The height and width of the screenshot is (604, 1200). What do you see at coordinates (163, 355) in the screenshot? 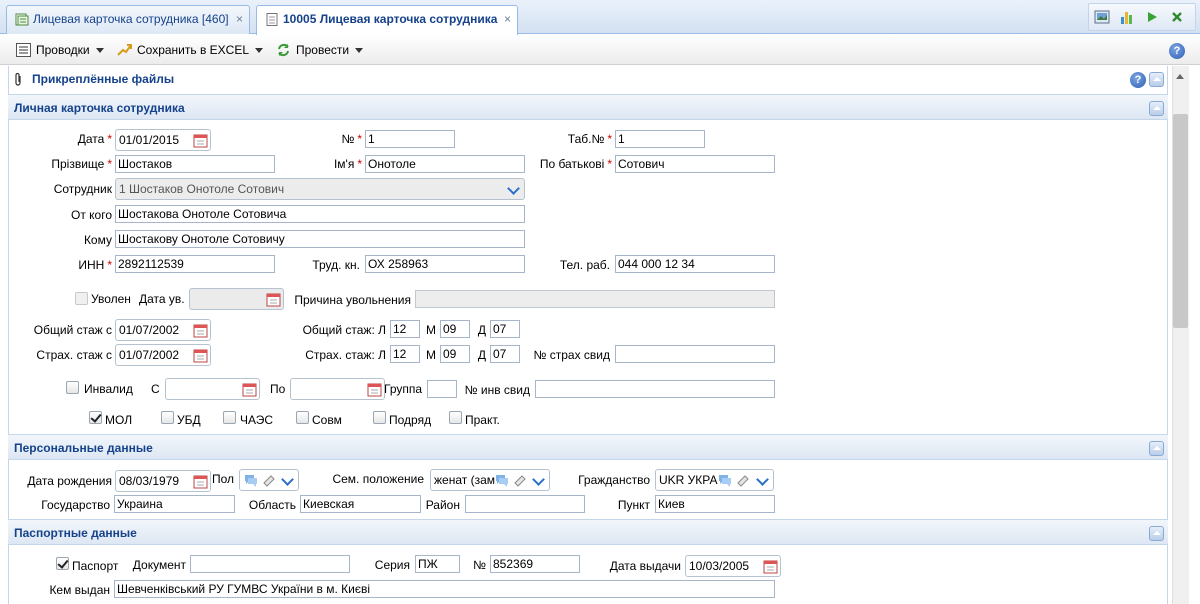
I see `ins-exp-from-field: 01/07/2002` at bounding box center [163, 355].